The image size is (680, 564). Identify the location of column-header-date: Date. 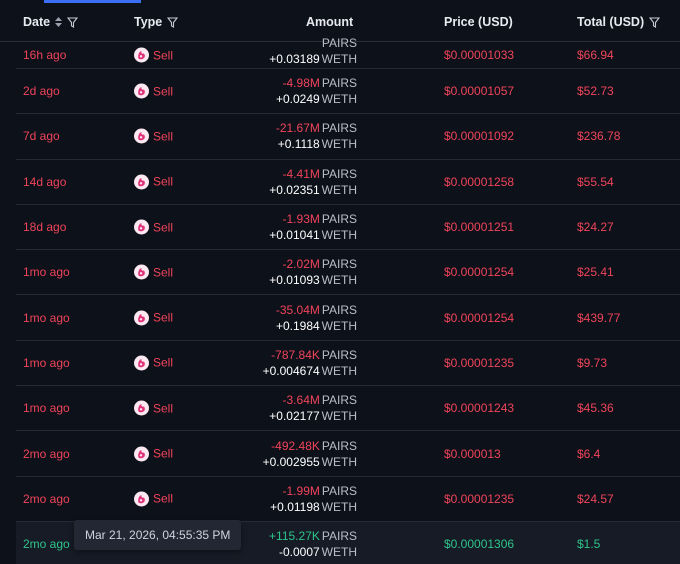
(51, 22).